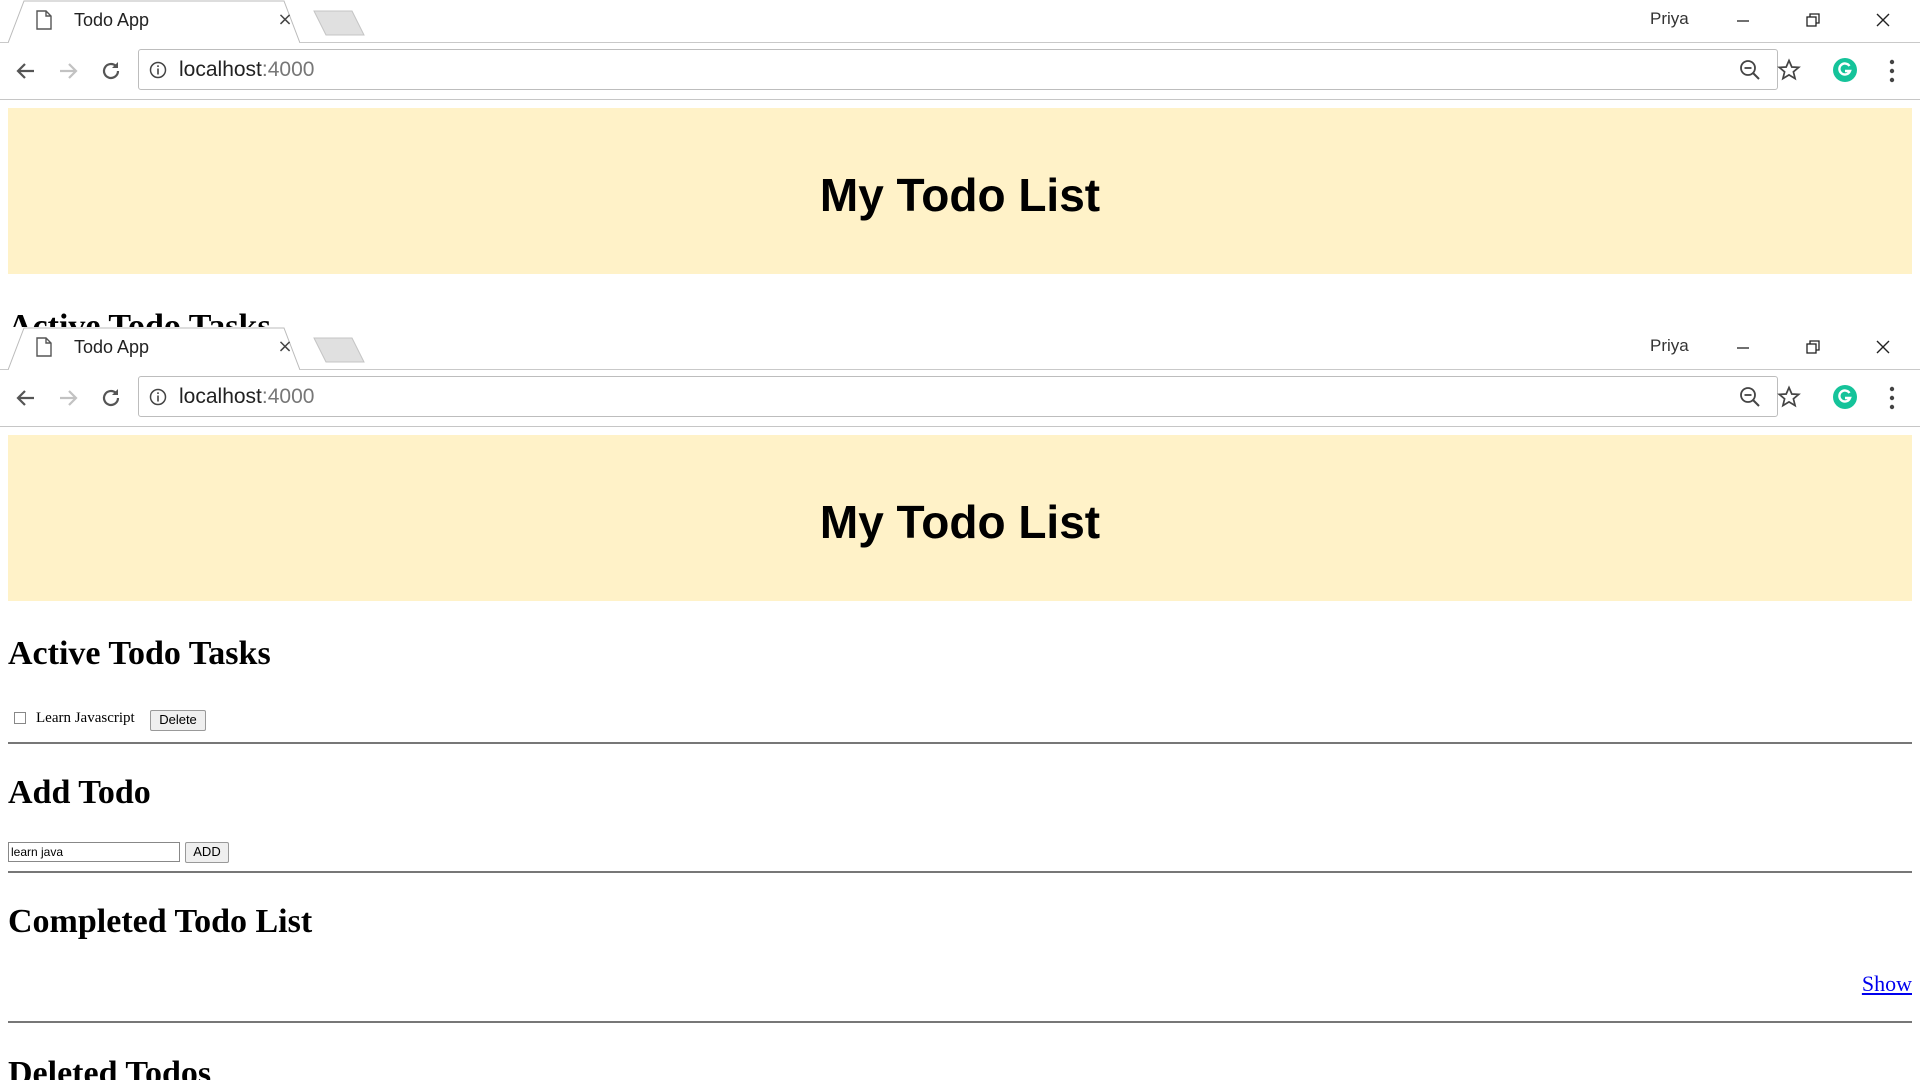 This screenshot has width=1920, height=1080. What do you see at coordinates (20, 718) in the screenshot?
I see `todo-checkbox` at bounding box center [20, 718].